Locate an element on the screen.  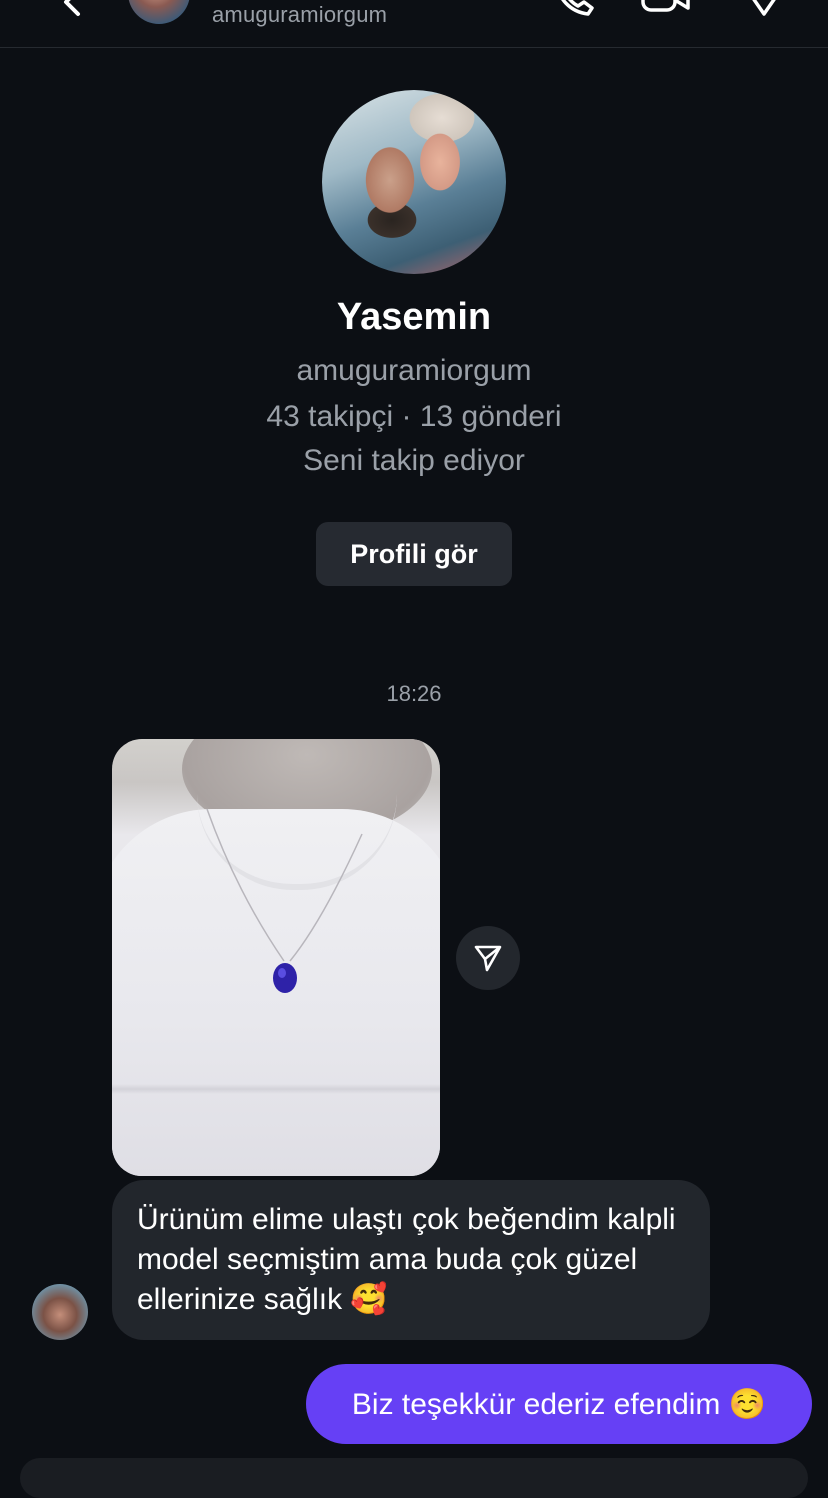
header-username: amuguramiorgum is located at coordinates (299, 15).